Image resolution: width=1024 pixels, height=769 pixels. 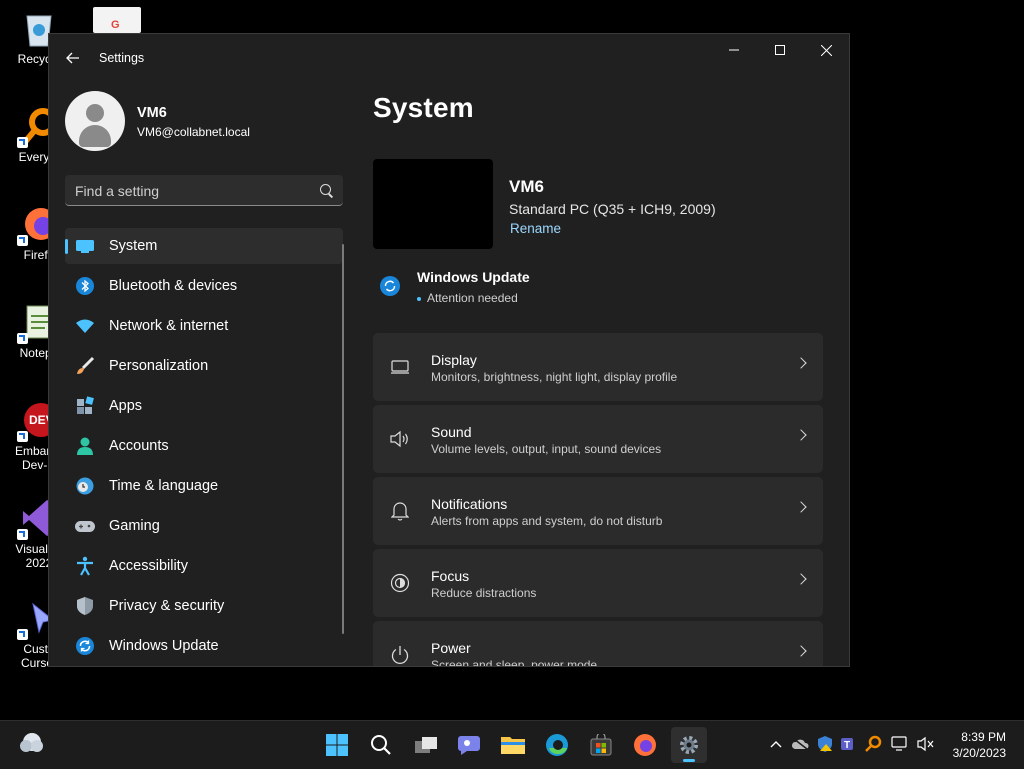 I want to click on task-view-icon, so click(x=426, y=745).